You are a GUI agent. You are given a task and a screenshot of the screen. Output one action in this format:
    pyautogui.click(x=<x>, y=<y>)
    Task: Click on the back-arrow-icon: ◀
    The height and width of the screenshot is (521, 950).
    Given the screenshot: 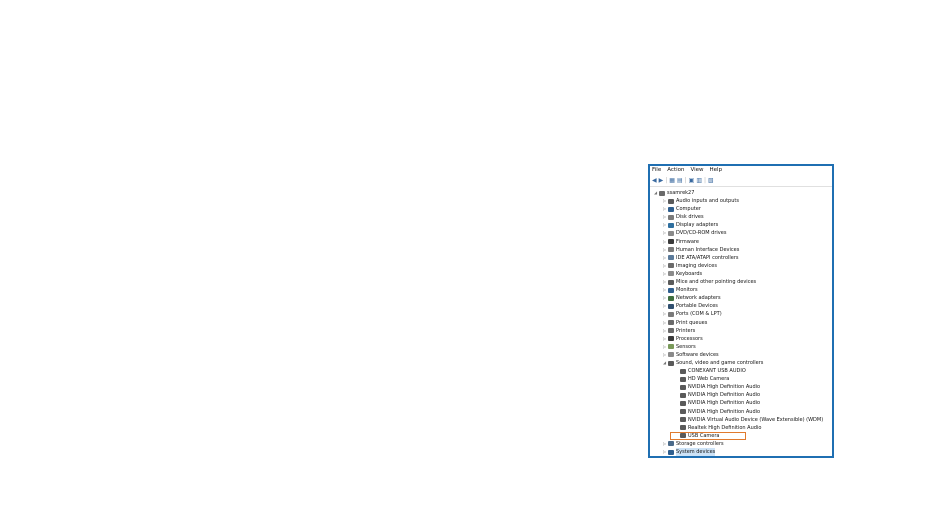 What is the action you would take?
    pyautogui.click(x=654, y=181)
    